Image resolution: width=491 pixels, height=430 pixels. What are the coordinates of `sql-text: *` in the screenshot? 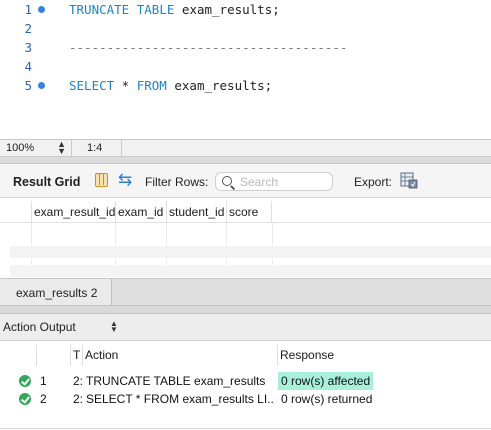 It's located at (125, 85).